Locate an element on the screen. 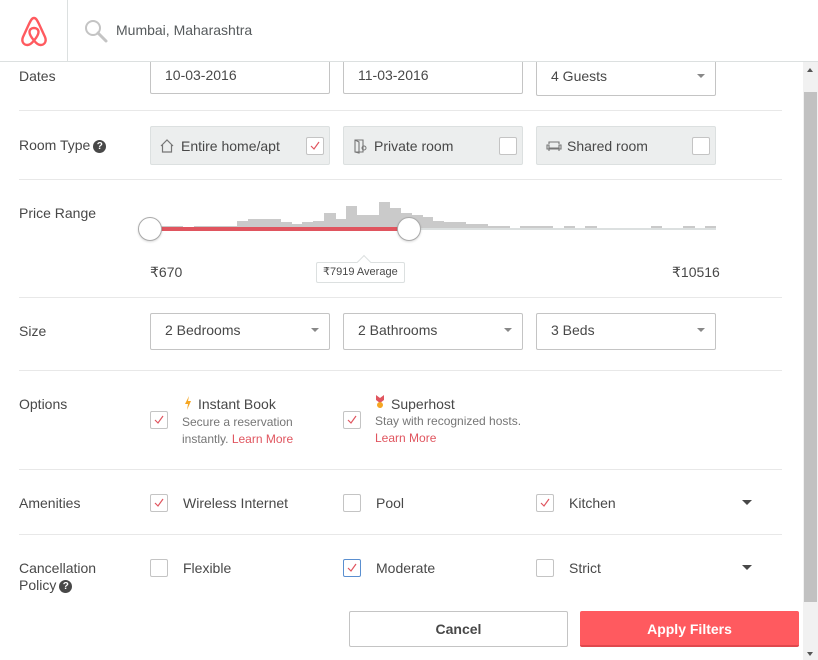  checkout-input: 11-03-2016 is located at coordinates (433, 78).